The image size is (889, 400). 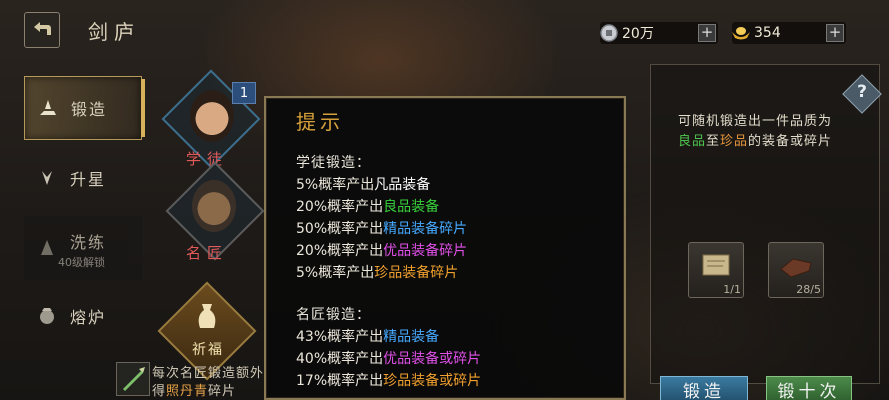 What do you see at coordinates (88, 317) in the screenshot?
I see `menu-furnace-label: 熔炉` at bounding box center [88, 317].